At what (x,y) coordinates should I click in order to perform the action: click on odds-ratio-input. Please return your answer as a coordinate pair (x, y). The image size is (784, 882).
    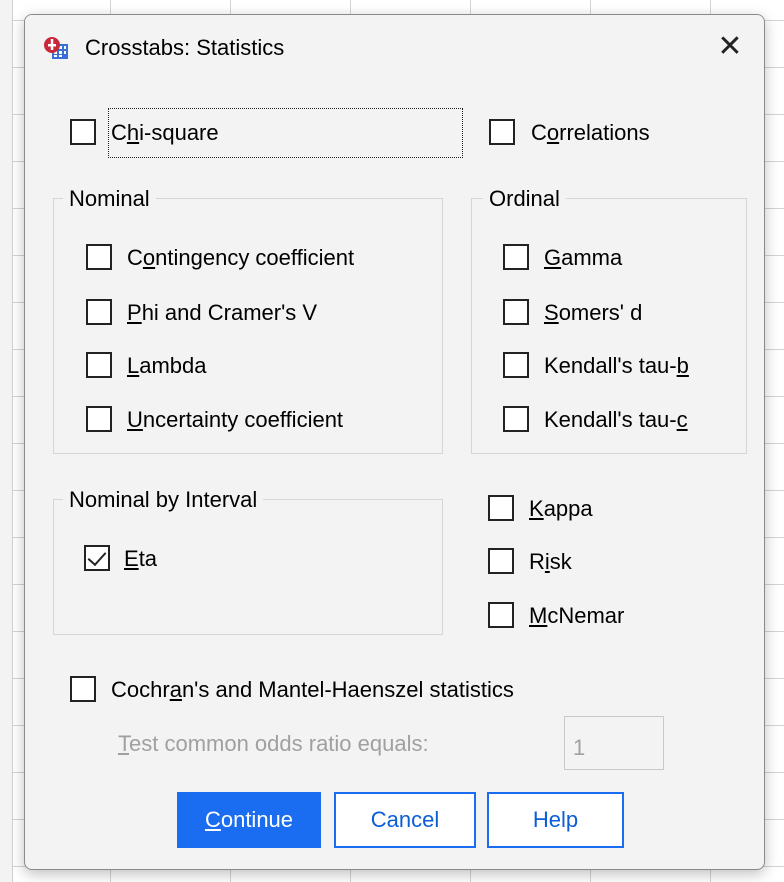
    Looking at the image, I should click on (614, 743).